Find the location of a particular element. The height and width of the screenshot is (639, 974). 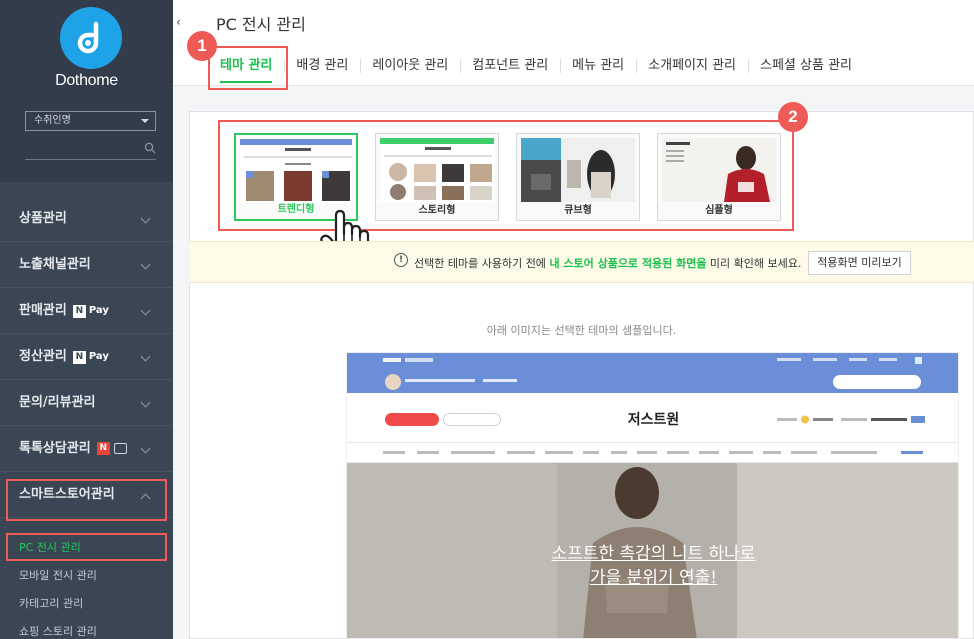

sidebar-item-channels: 노출채널관리 is located at coordinates (86, 265).